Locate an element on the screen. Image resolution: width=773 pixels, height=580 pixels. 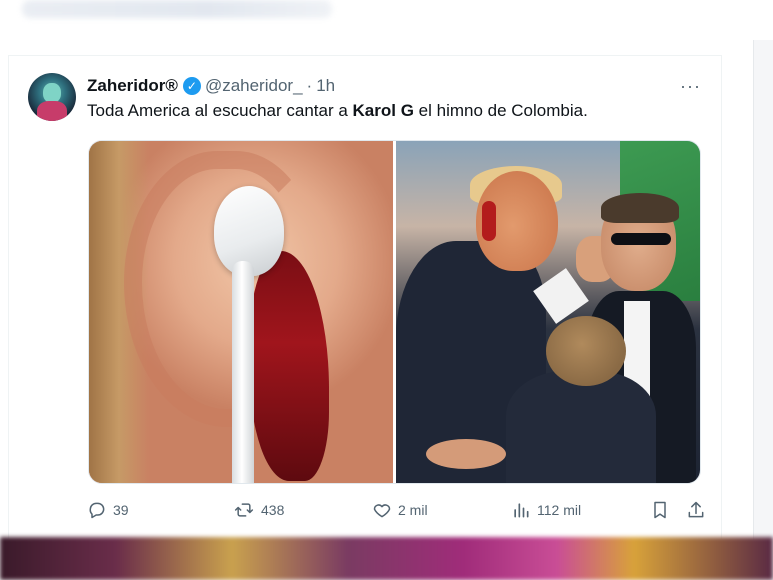
heart-icon is located at coordinates (382, 511).